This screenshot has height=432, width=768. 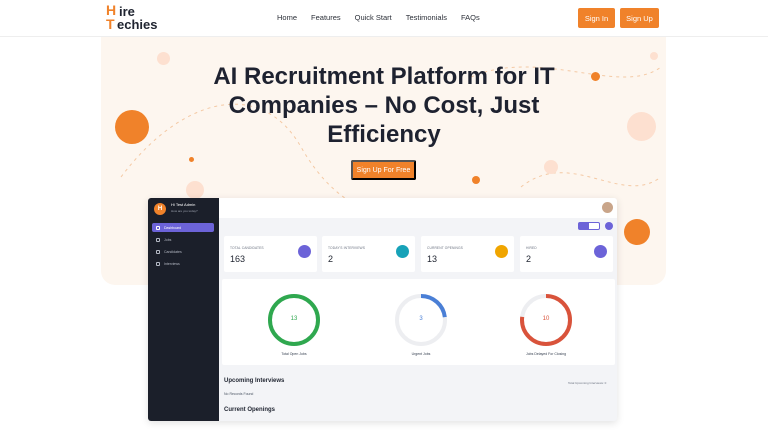 I want to click on sidebar-item-jobs: Jobs, so click(x=183, y=239).